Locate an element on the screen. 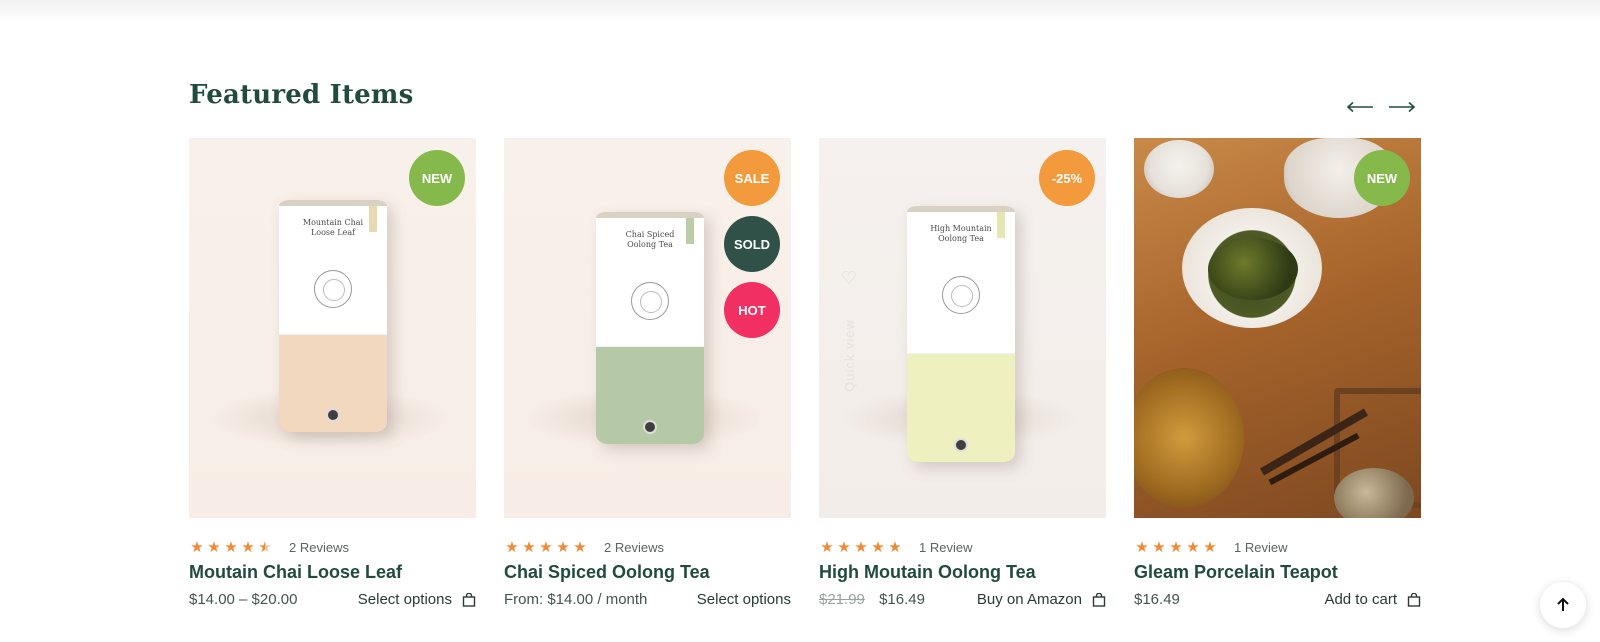 The image size is (1600, 642). heart-icon: ♡ is located at coordinates (849, 278).